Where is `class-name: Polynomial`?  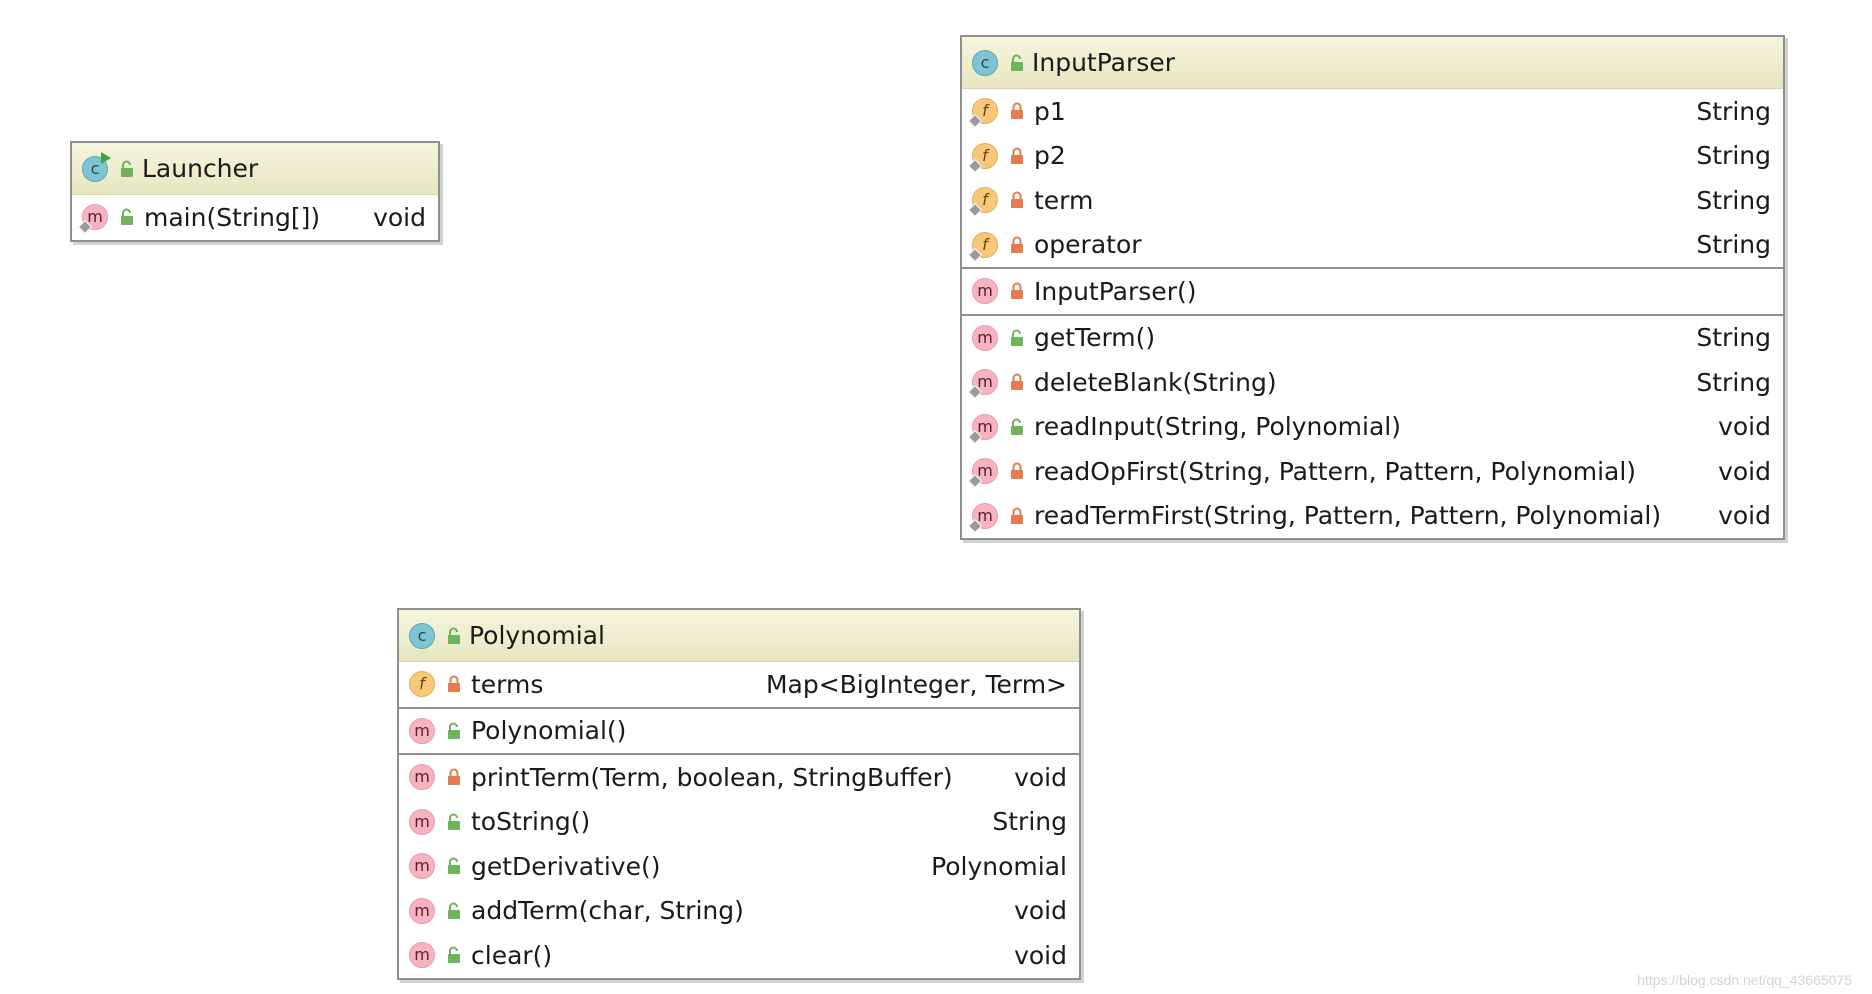 class-name: Polynomial is located at coordinates (537, 635).